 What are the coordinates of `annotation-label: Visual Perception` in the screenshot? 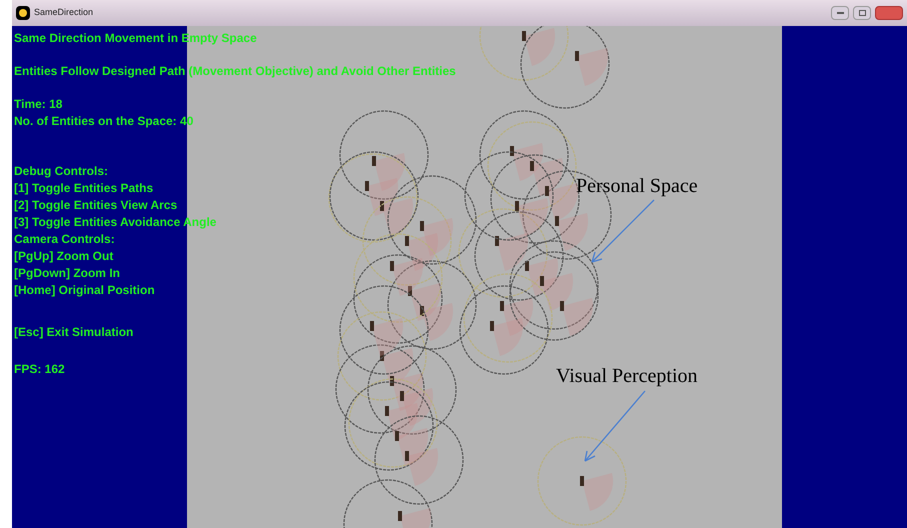 It's located at (627, 376).